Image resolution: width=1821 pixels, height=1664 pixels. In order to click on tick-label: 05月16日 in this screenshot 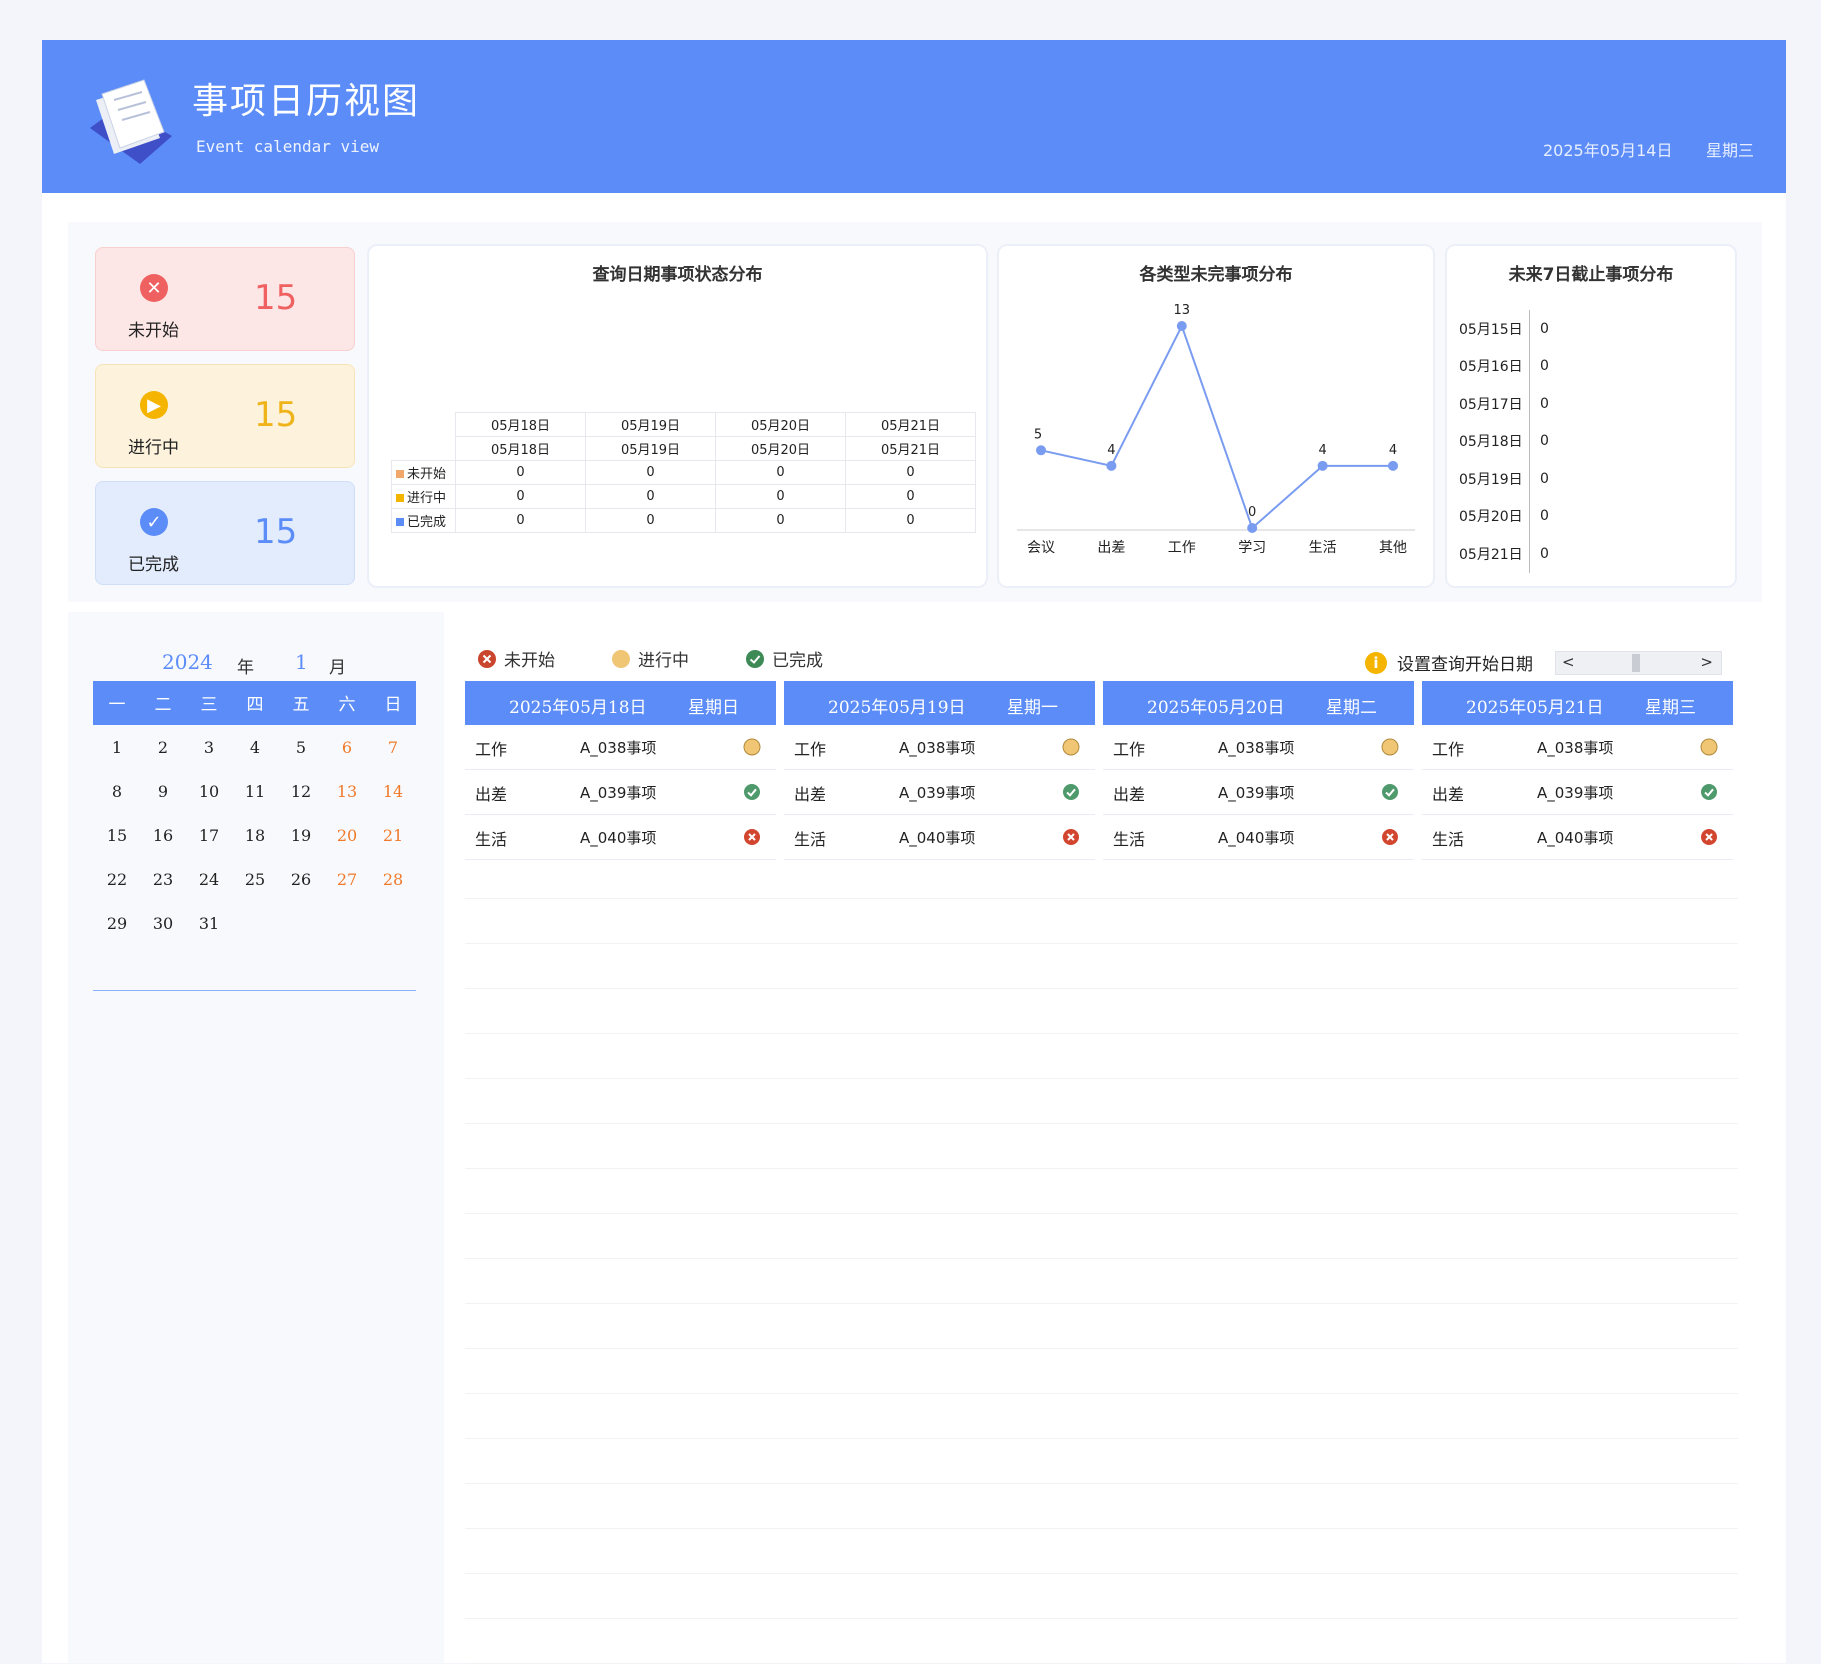, I will do `click(1491, 367)`.